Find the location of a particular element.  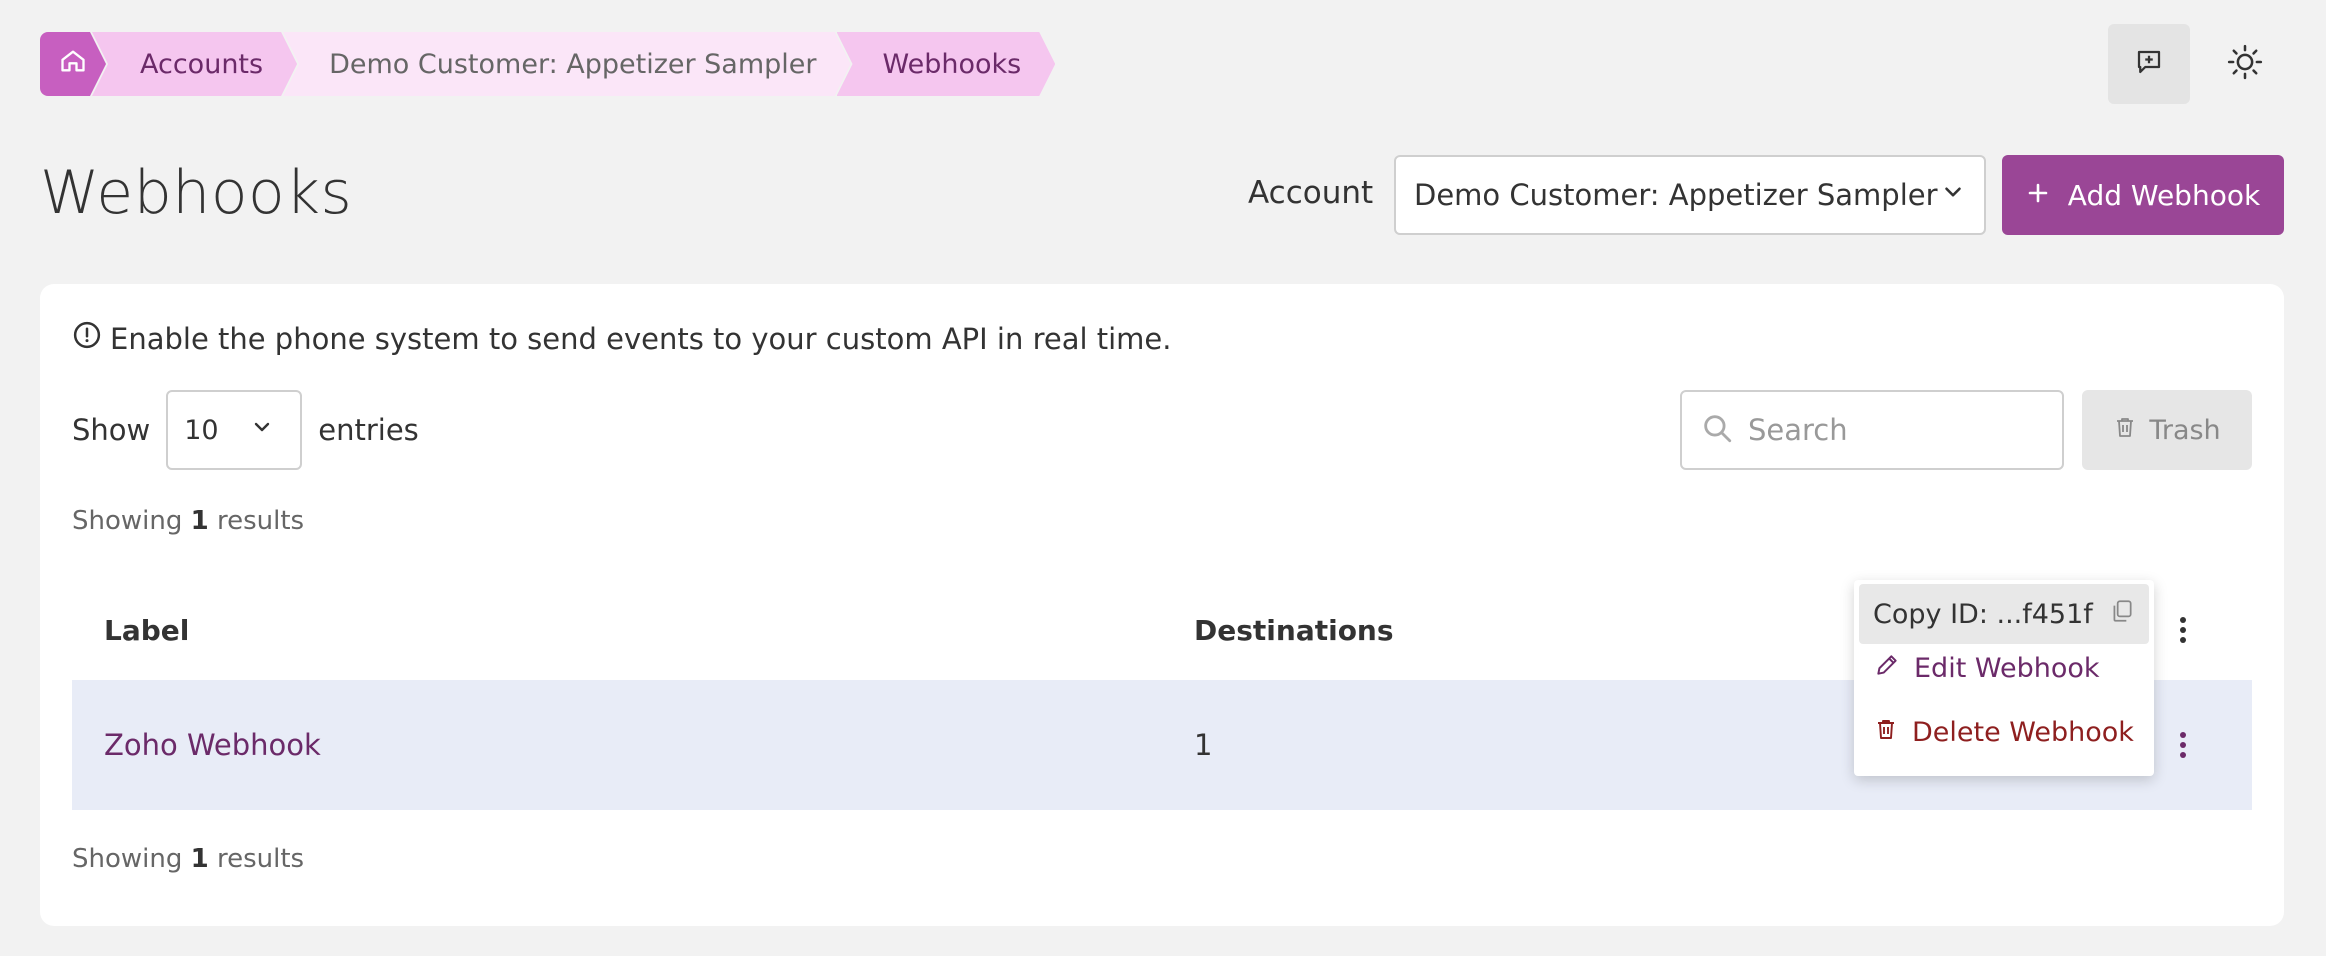

breadcrumb-home is located at coordinates (73, 64).